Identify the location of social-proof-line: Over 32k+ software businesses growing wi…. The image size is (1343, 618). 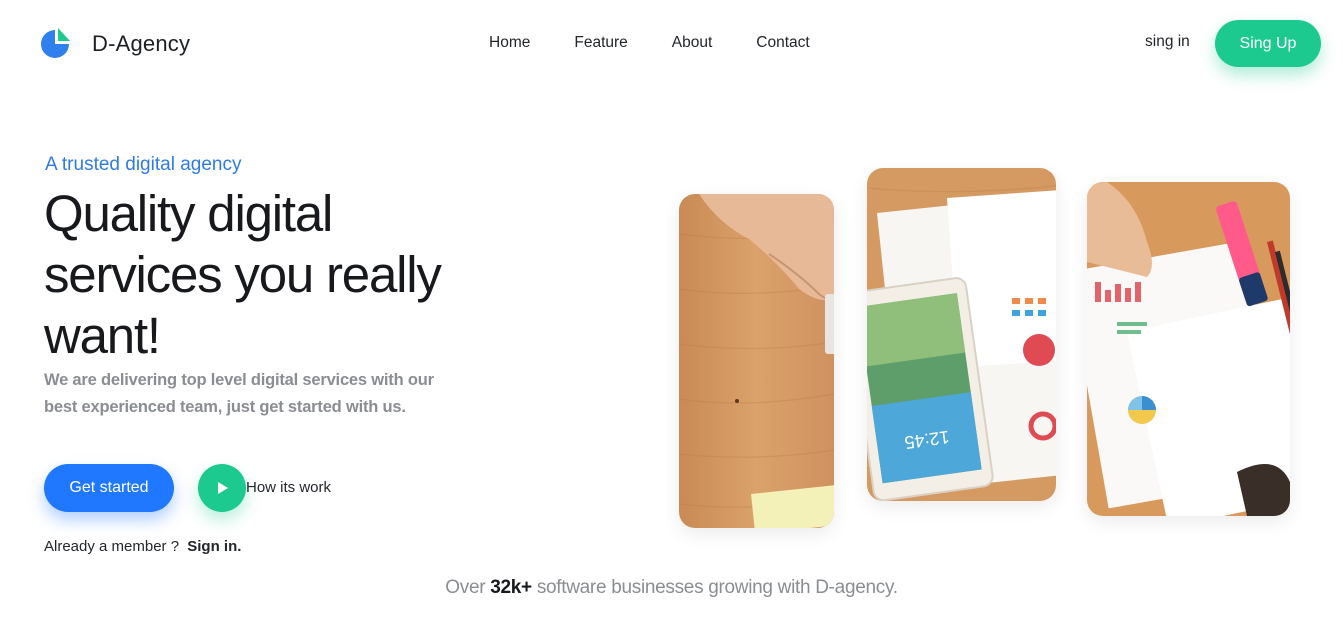
(671, 588).